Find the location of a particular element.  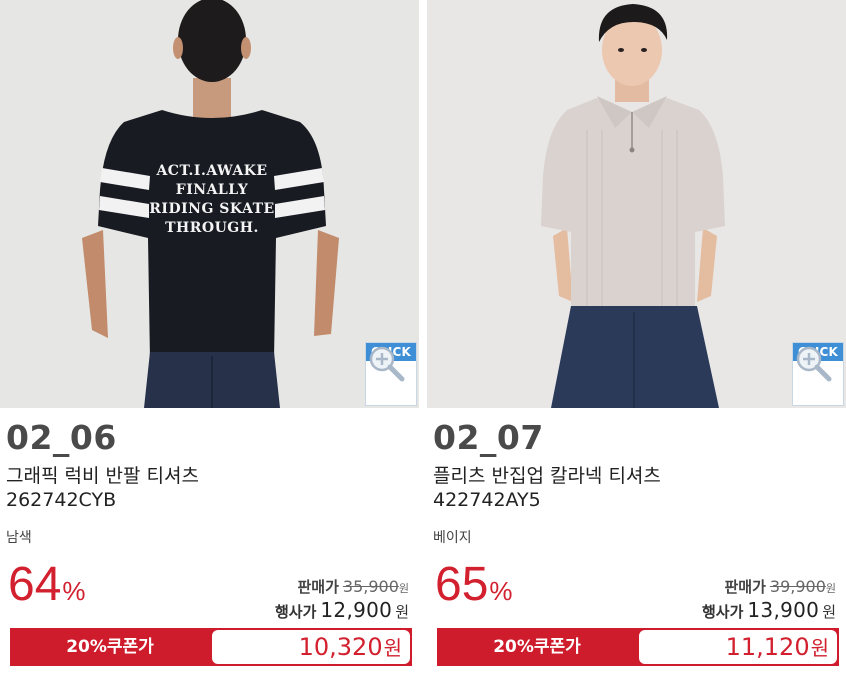

event-price: 13,900 is located at coordinates (783, 610).